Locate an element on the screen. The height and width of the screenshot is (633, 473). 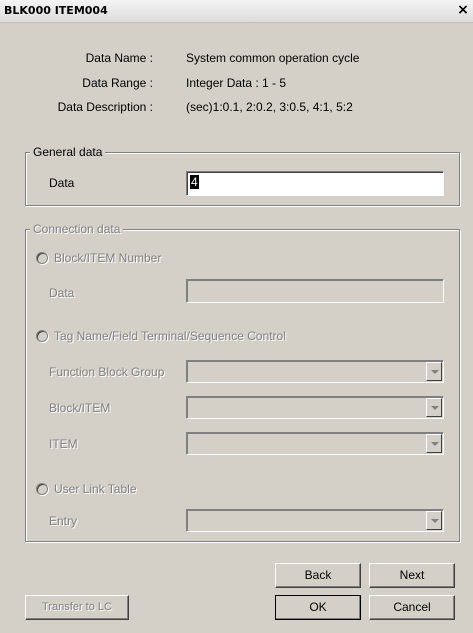
close-icon: × is located at coordinates (463, 10).